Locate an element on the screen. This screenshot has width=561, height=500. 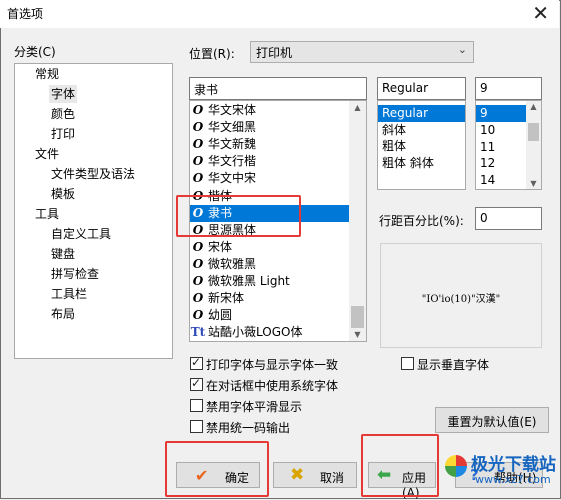
font-size-item: 9 is located at coordinates (501, 113).